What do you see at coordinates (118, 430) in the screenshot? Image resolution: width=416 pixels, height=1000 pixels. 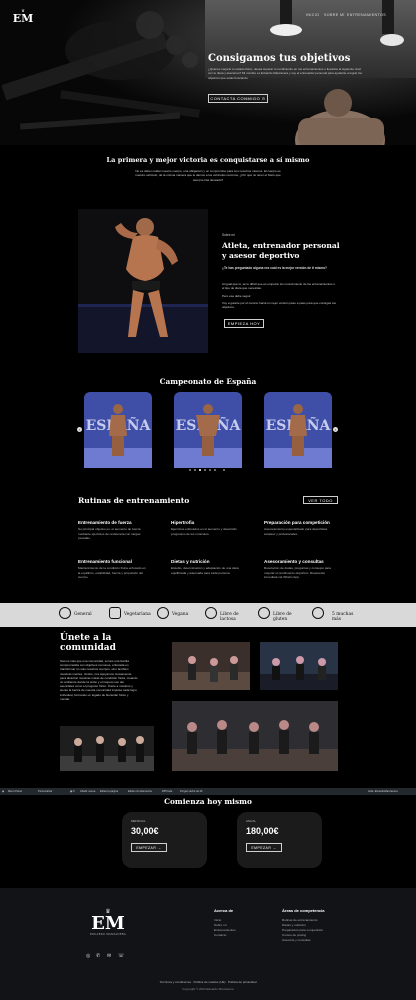 I see `championship-slide-1: ESPAÑA` at bounding box center [118, 430].